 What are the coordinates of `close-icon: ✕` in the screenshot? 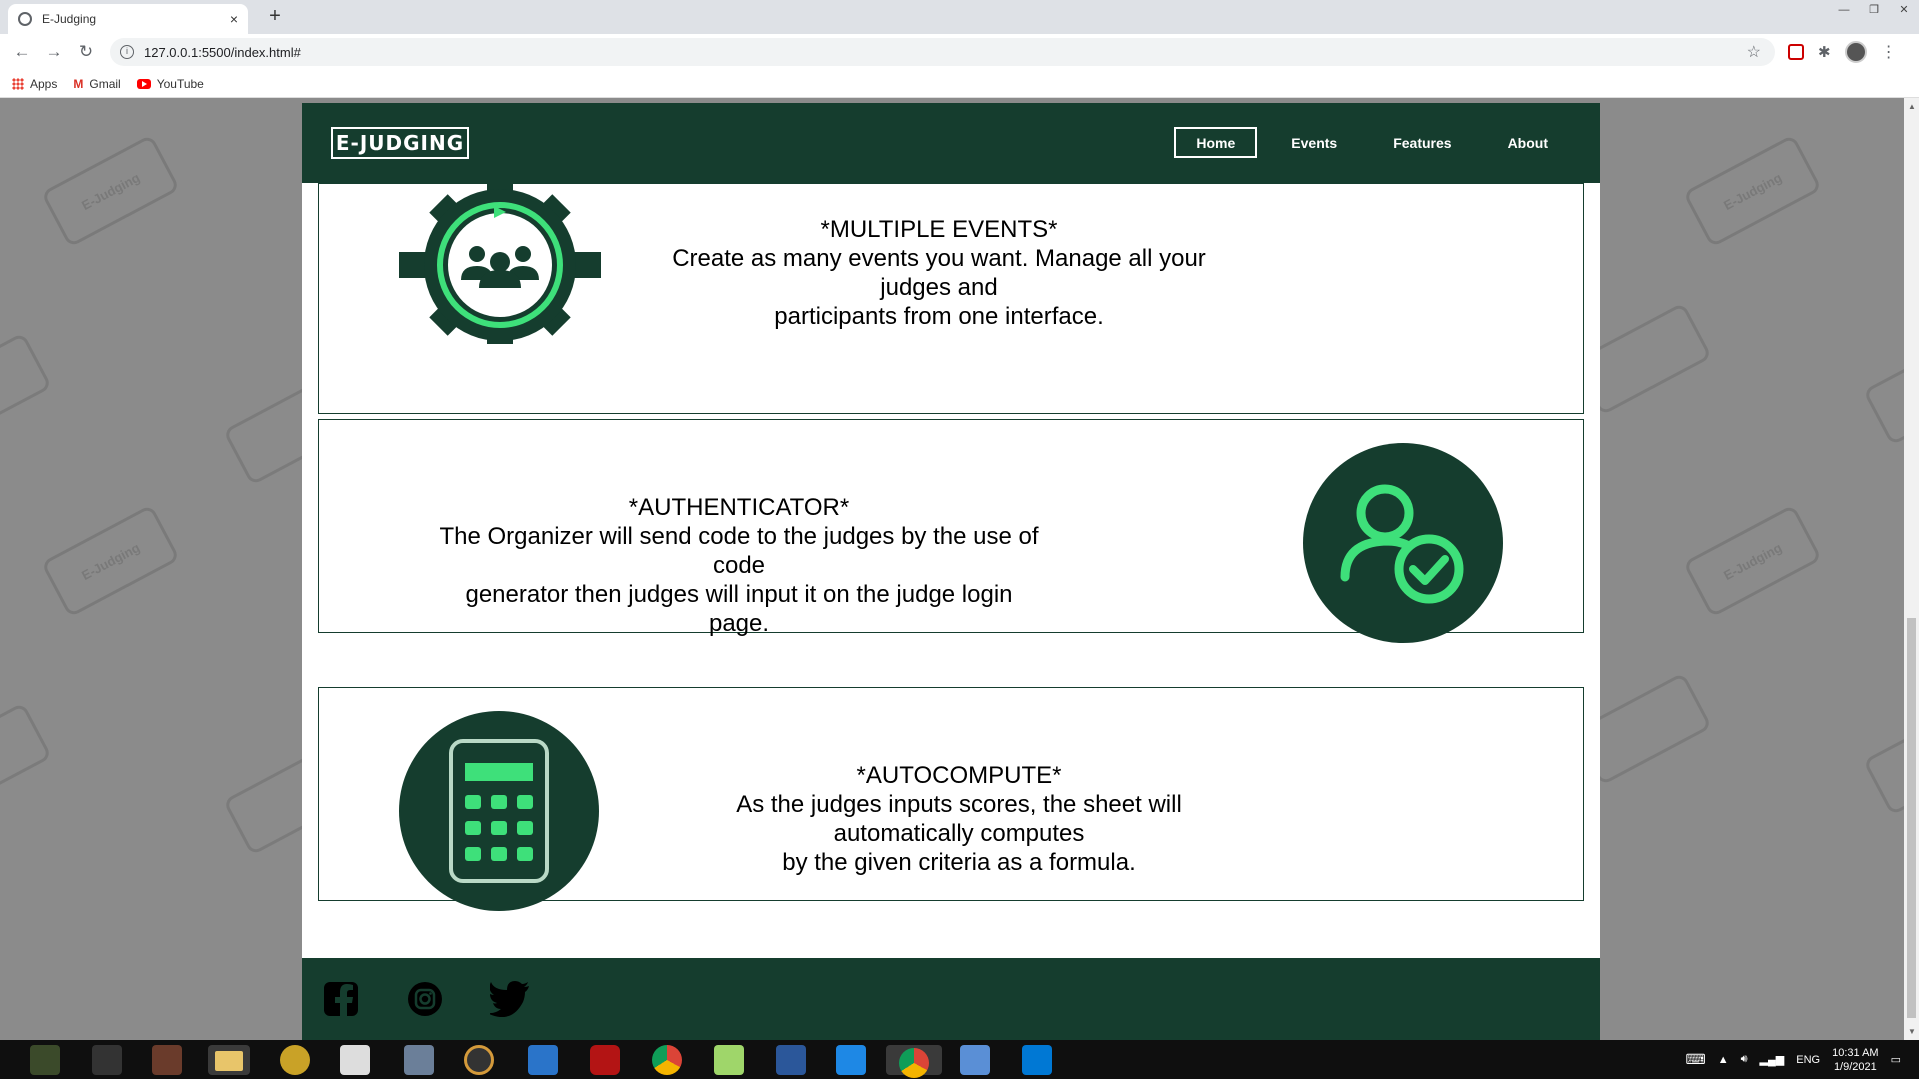 It's located at (1904, 11).